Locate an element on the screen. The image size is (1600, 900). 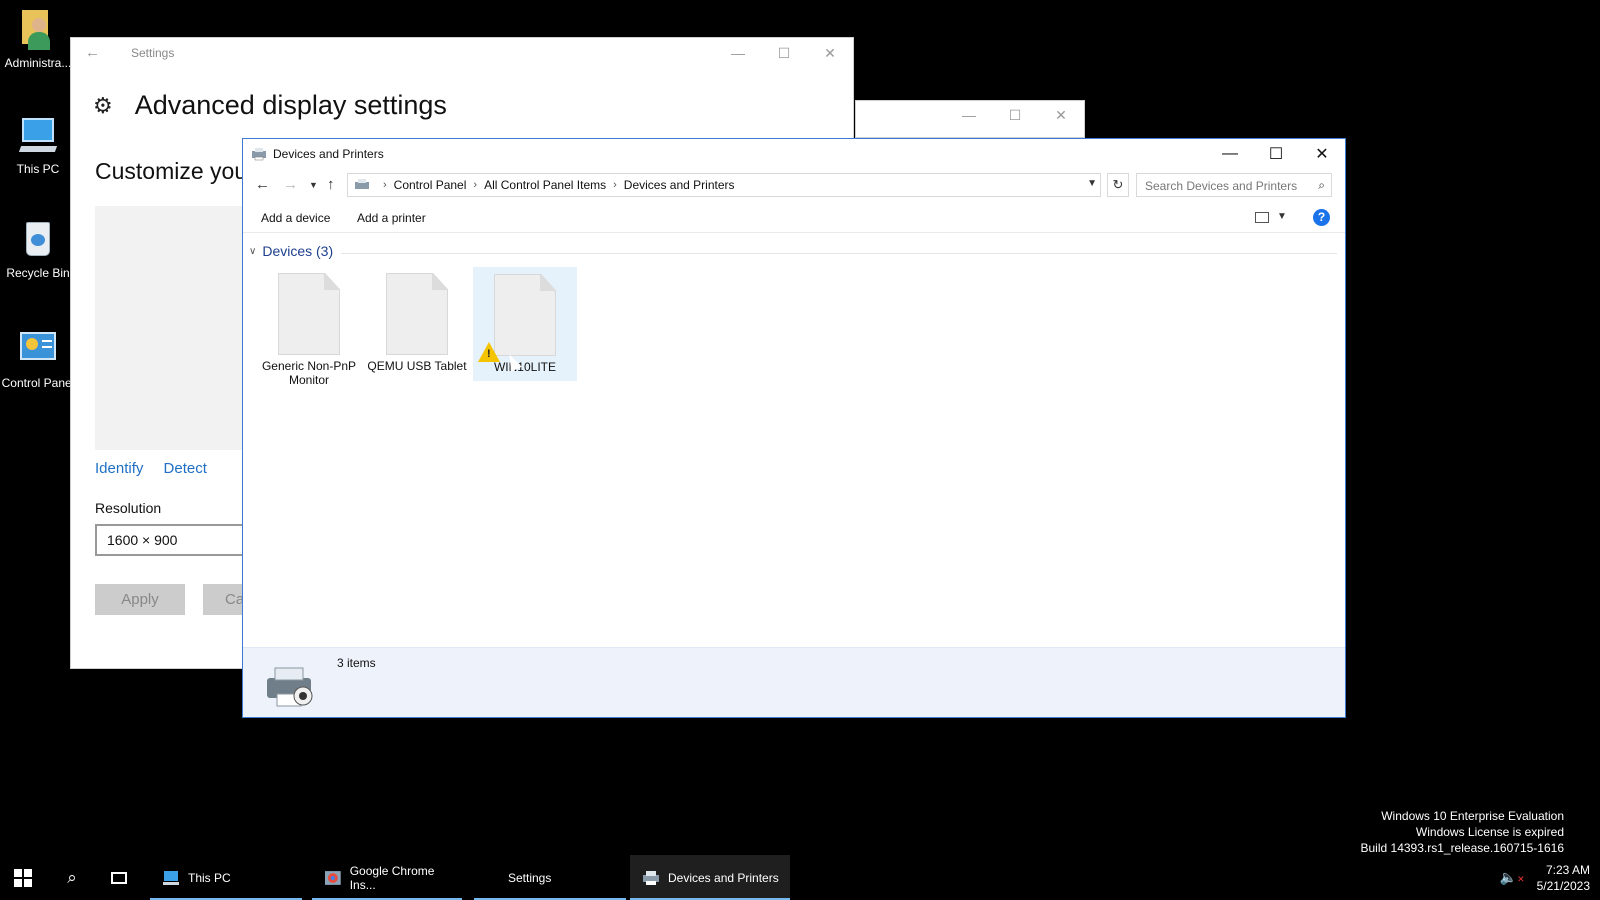
taskbar-item-devices-printers: Devices and Printers is located at coordinates (710, 877).